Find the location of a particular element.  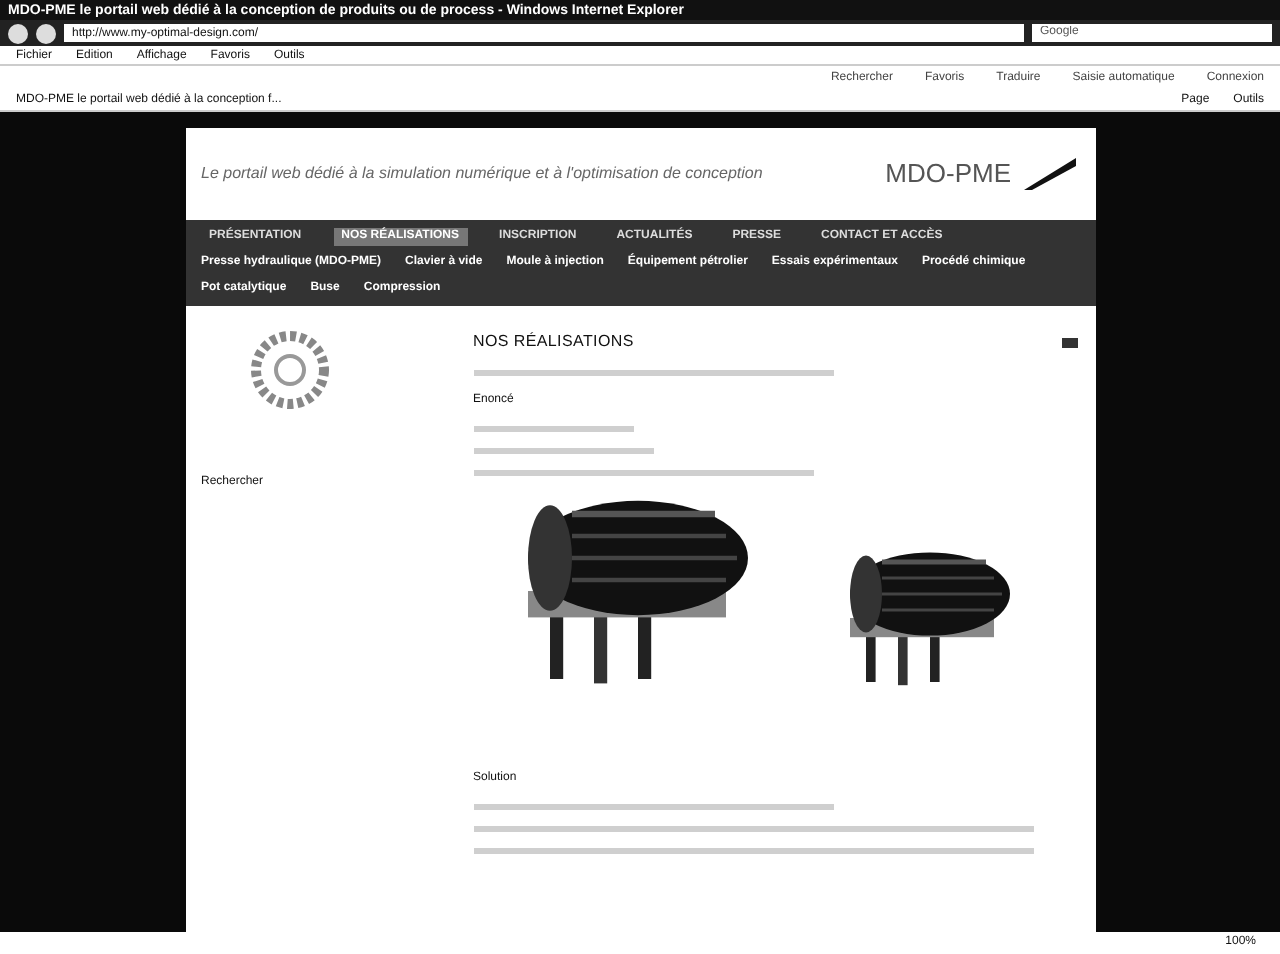

back-button is located at coordinates (18, 33).